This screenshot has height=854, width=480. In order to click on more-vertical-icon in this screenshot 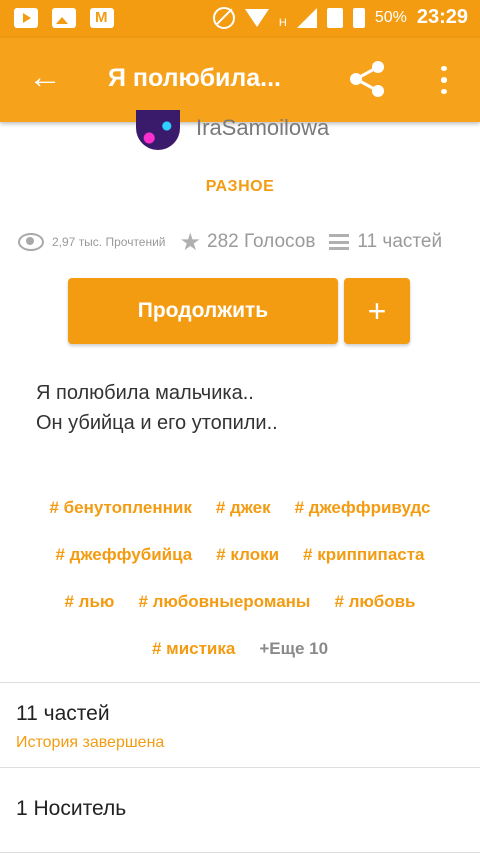, I will do `click(444, 80)`.